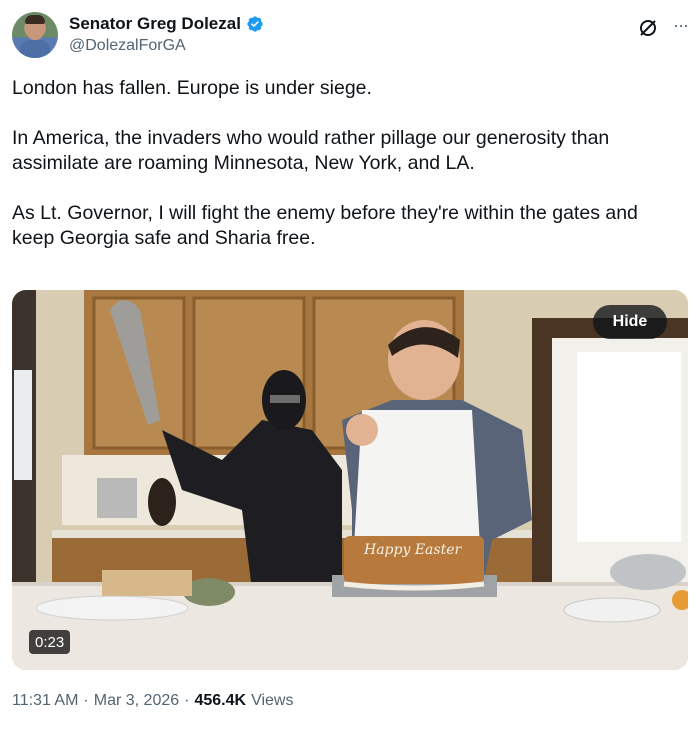 Image resolution: width=700 pixels, height=732 pixels. What do you see at coordinates (45, 701) in the screenshot?
I see `tweet-time: 11:31 AM` at bounding box center [45, 701].